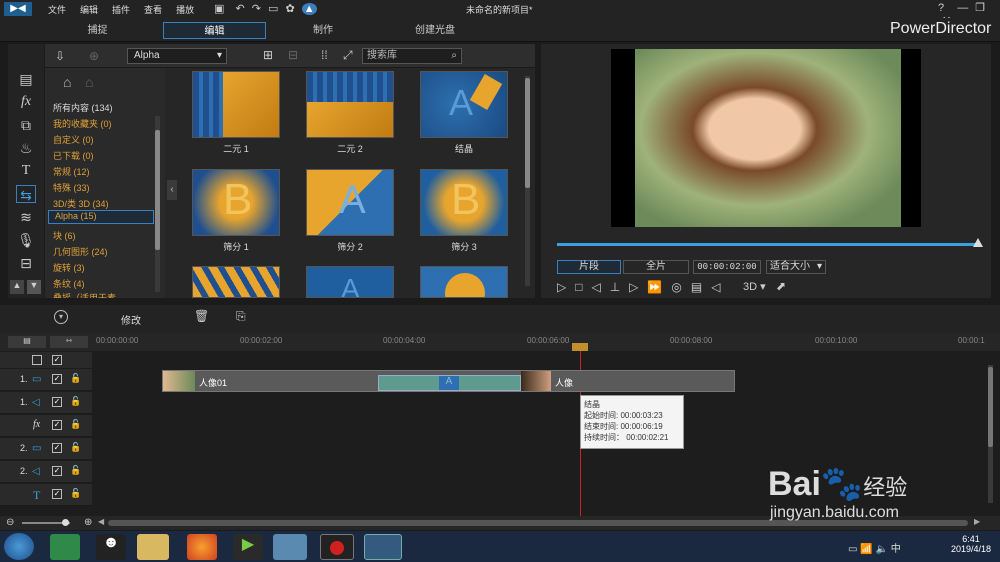 The height and width of the screenshot is (562, 1000). Describe the element at coordinates (978, 242) in the screenshot. I see `scrubber-handle-icon` at that location.